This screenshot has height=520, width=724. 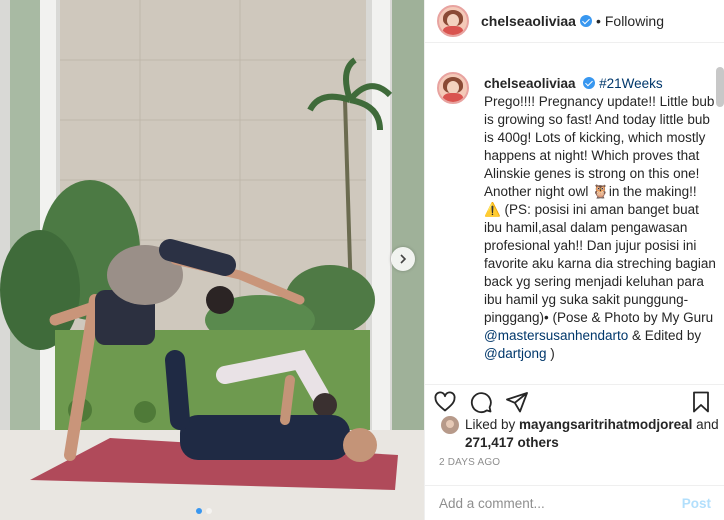 I want to click on heart-icon, so click(x=445, y=400).